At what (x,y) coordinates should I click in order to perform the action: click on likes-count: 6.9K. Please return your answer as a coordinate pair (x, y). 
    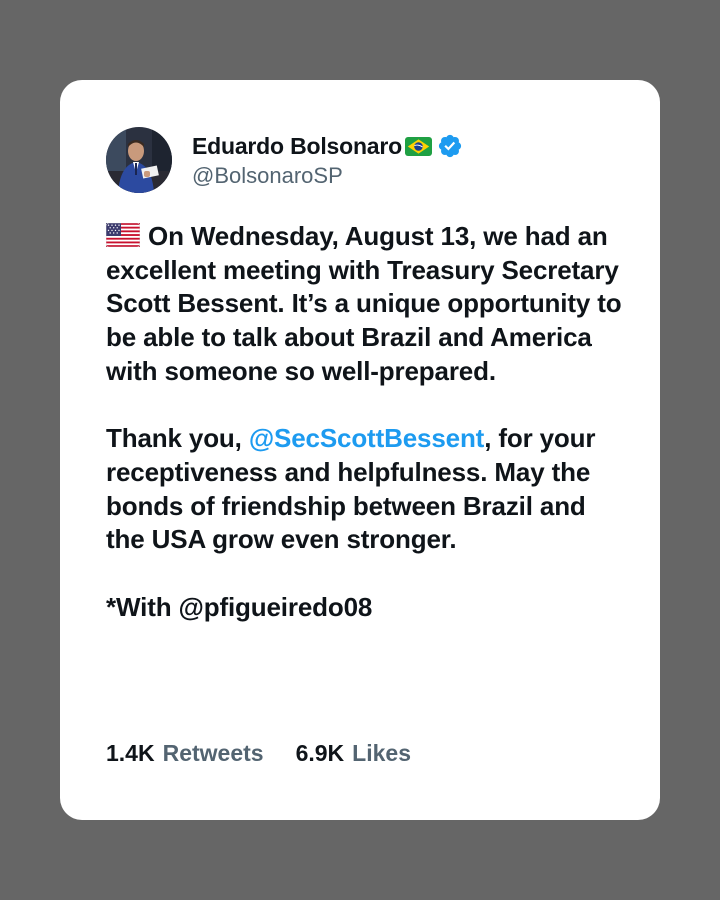
    Looking at the image, I should click on (320, 753).